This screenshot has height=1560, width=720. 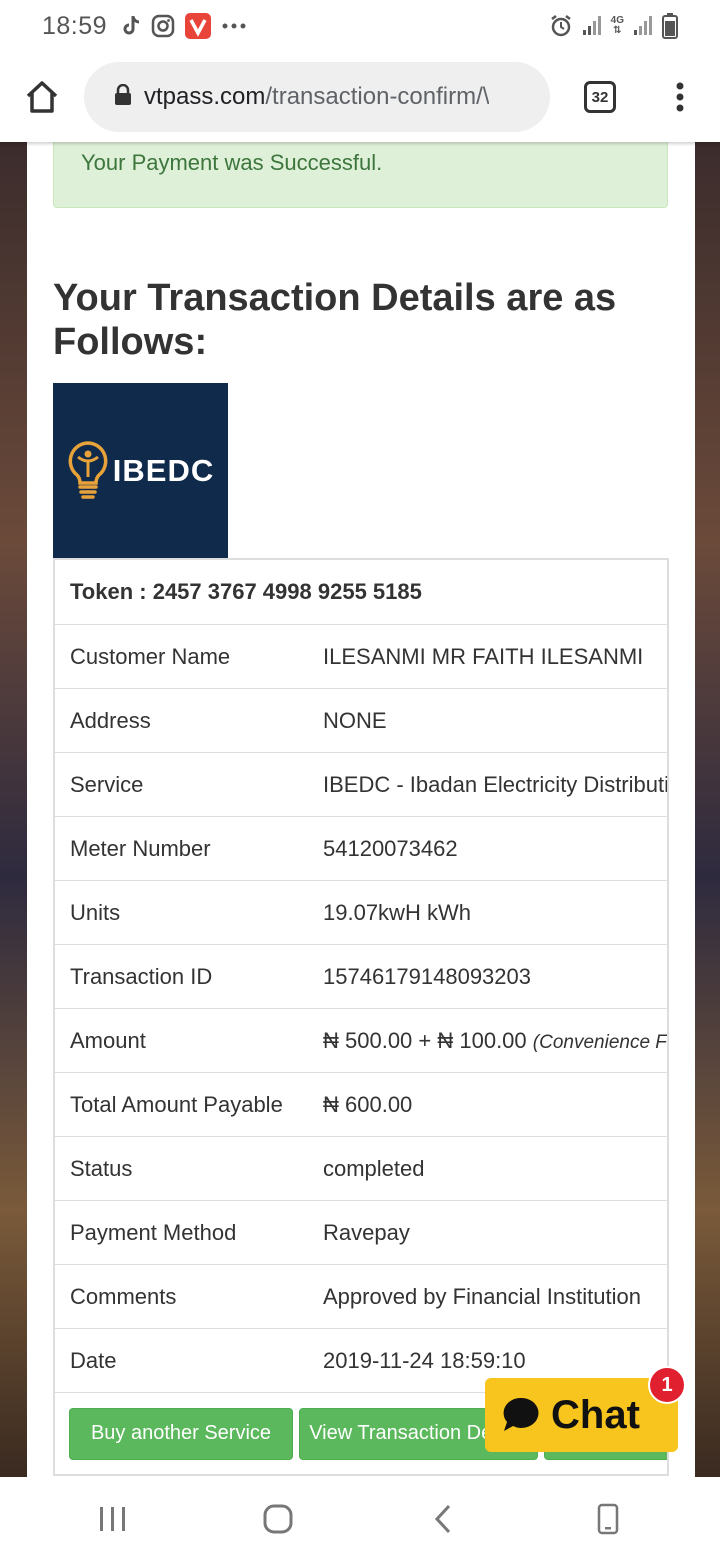 I want to click on home-icon, so click(x=42, y=97).